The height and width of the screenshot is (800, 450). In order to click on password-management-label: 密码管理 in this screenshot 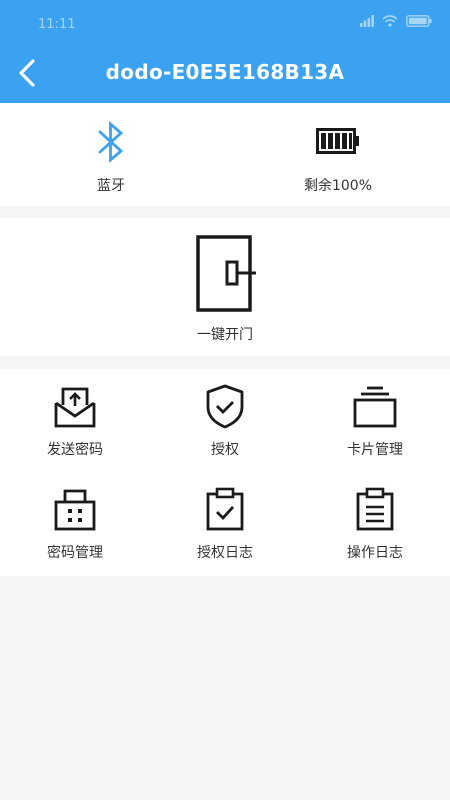, I will do `click(75, 553)`.